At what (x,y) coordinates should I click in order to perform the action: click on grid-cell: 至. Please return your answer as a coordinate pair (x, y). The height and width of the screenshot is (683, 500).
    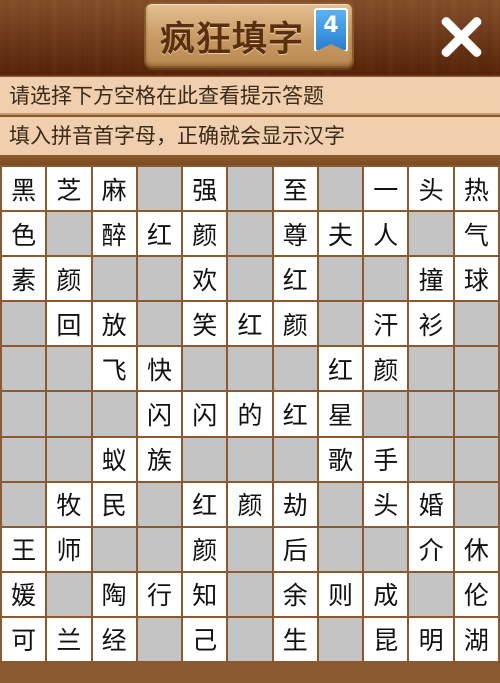
    Looking at the image, I should click on (295, 189).